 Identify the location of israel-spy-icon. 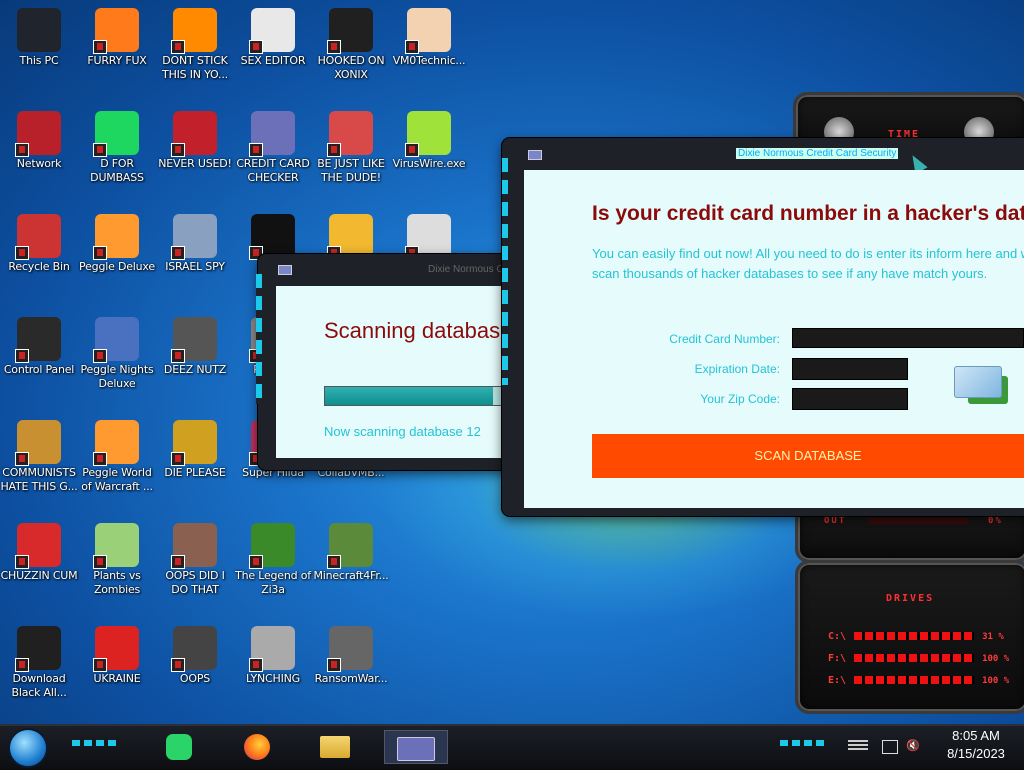
(194, 237).